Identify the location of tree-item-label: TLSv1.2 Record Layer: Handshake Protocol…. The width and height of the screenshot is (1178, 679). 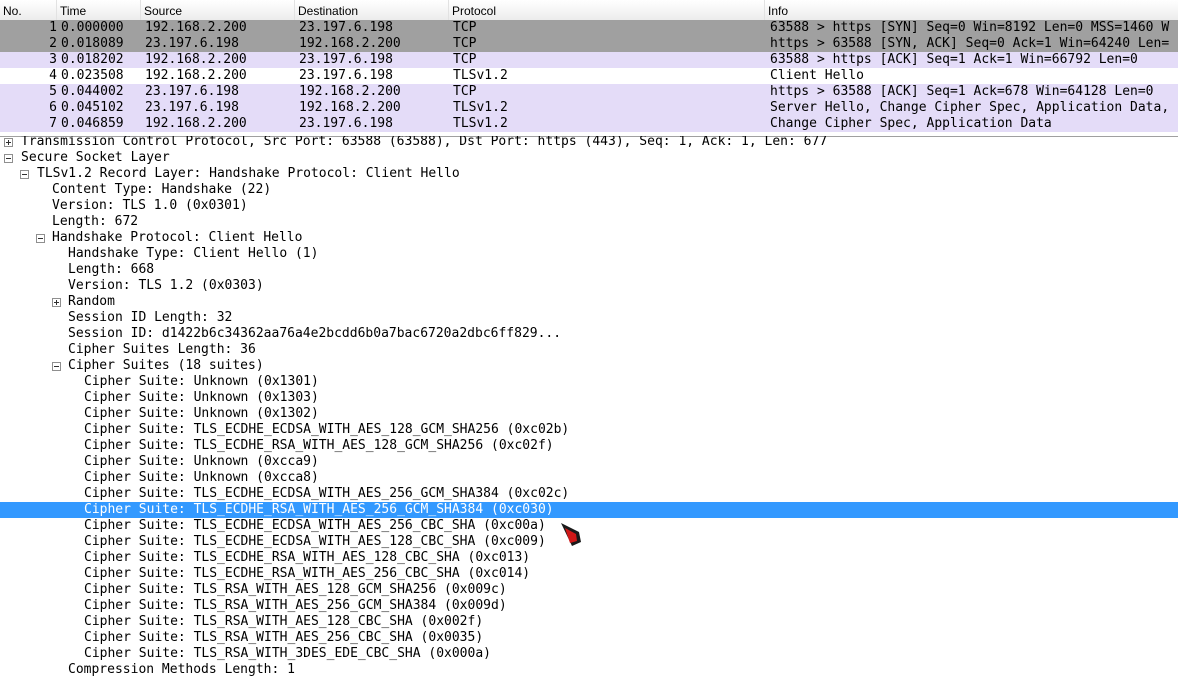
(248, 173).